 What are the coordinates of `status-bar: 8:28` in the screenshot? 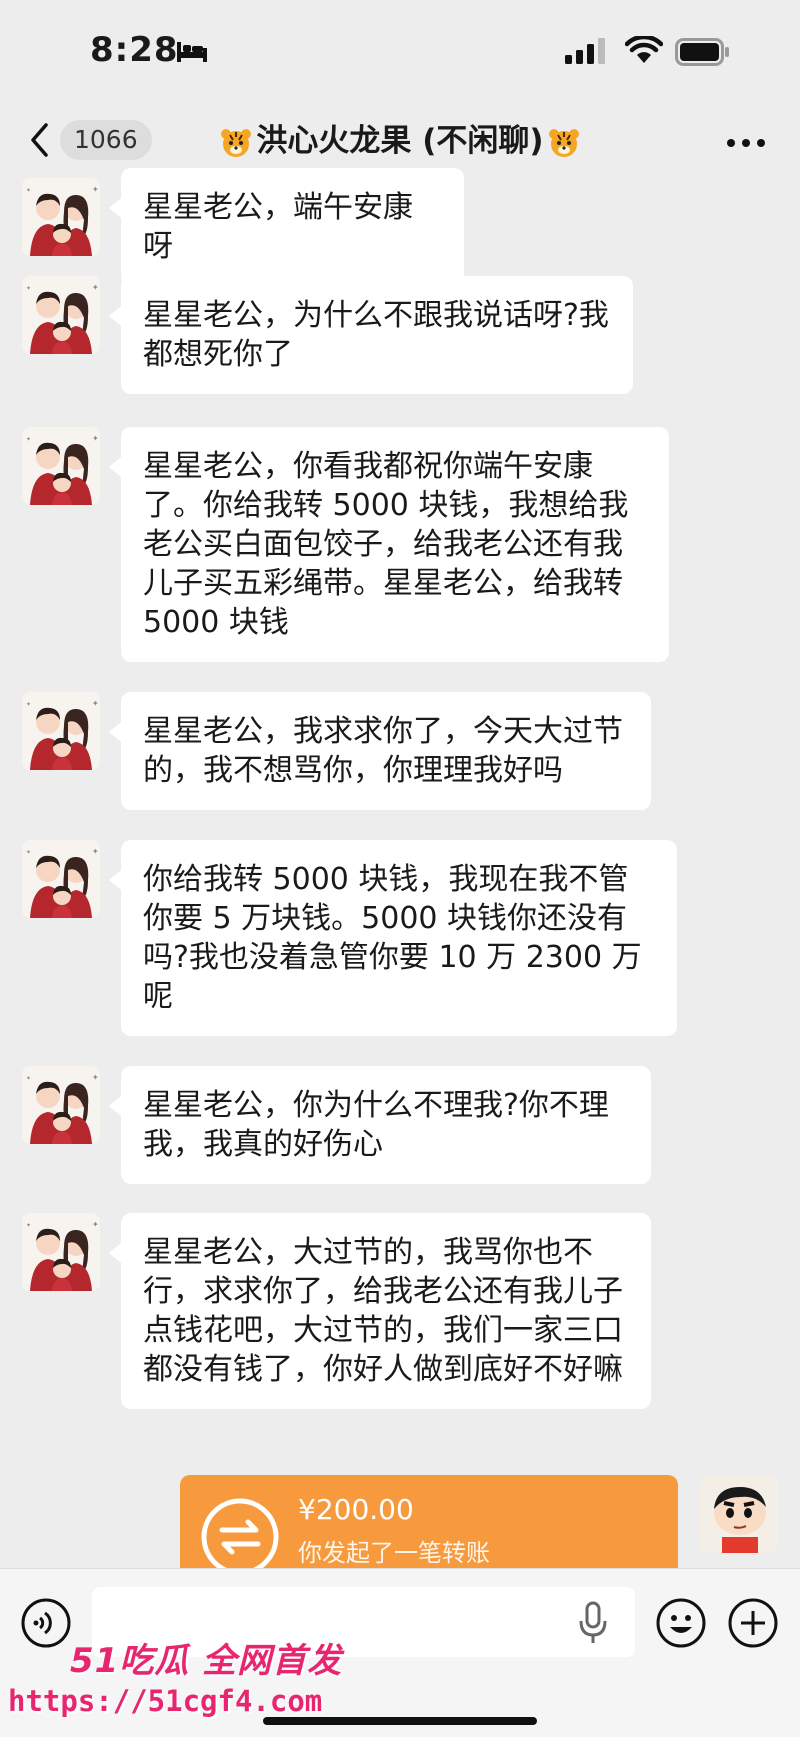 It's located at (400, 50).